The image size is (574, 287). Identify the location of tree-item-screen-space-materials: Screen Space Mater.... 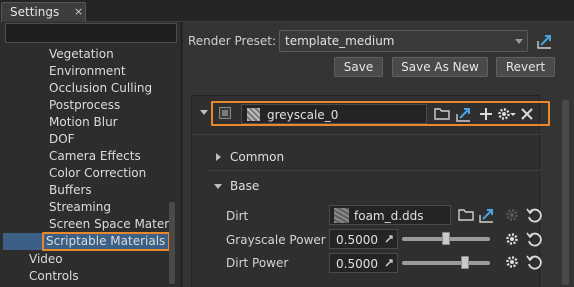
(111, 224).